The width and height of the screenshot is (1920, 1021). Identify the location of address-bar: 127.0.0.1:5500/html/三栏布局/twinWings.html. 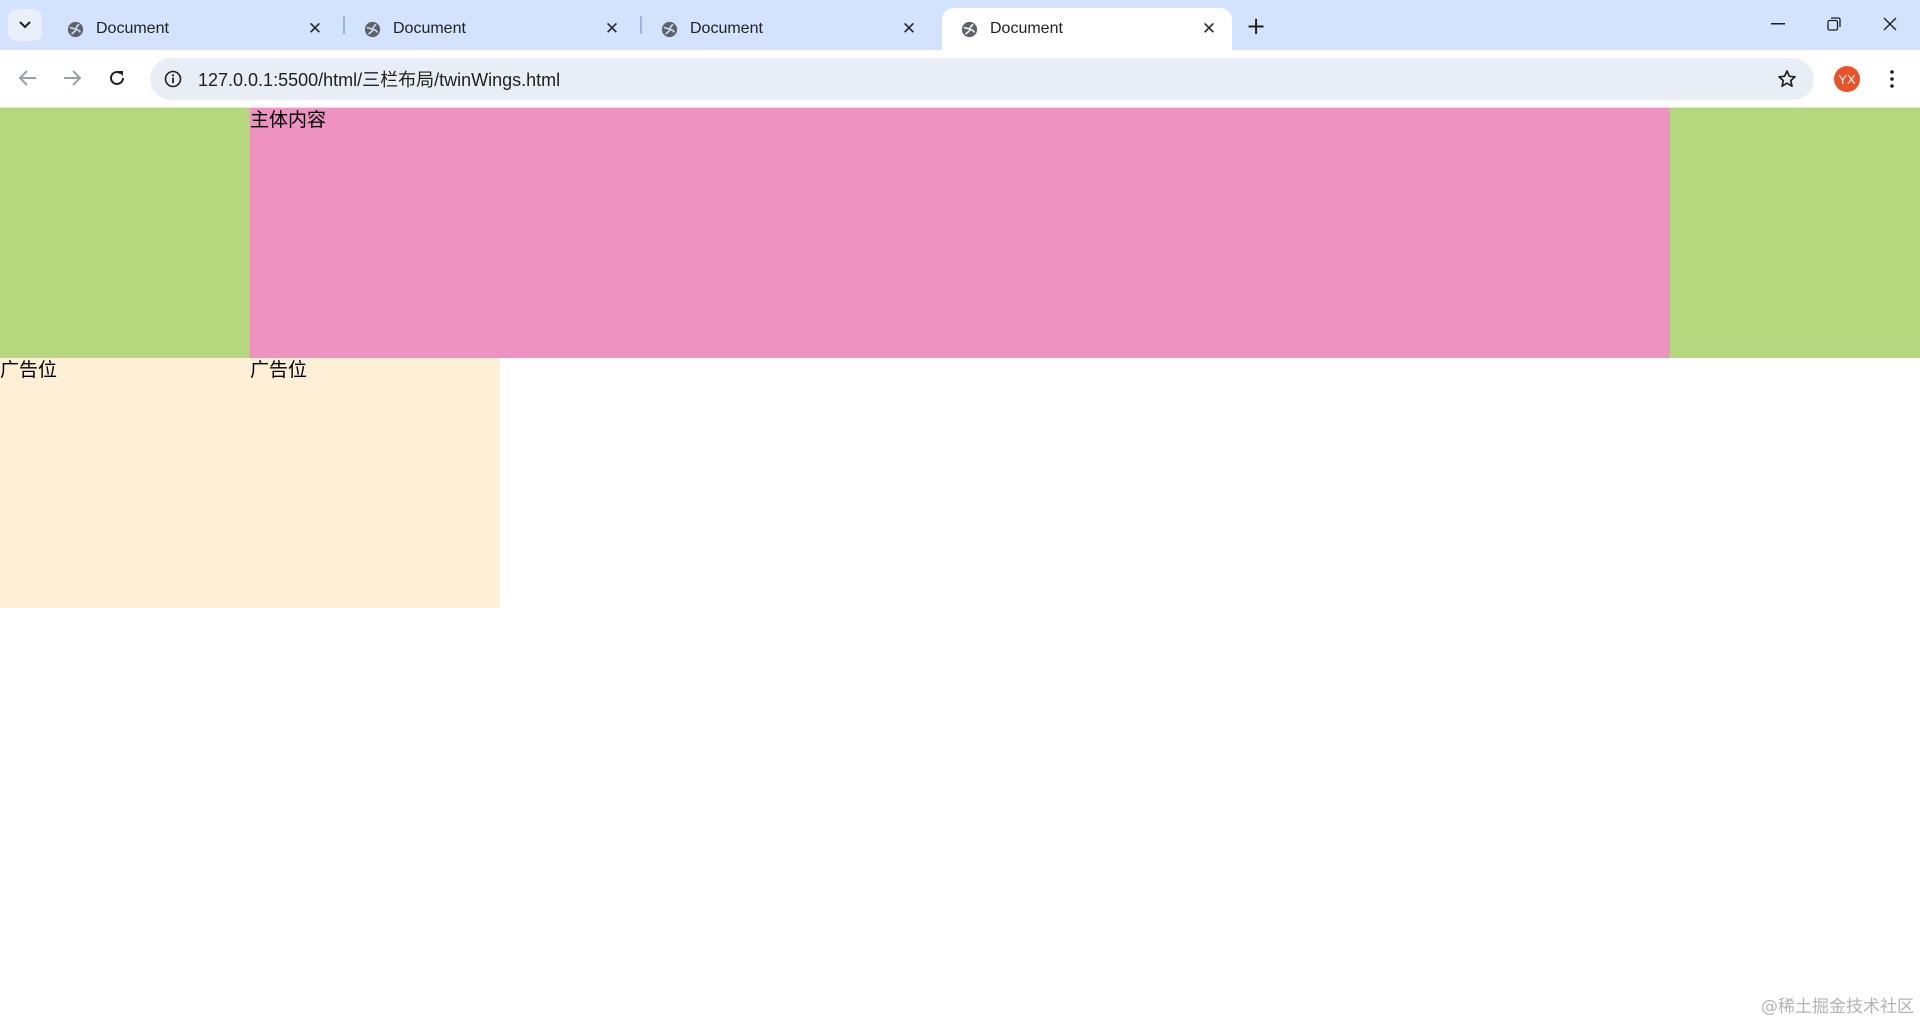
(982, 79).